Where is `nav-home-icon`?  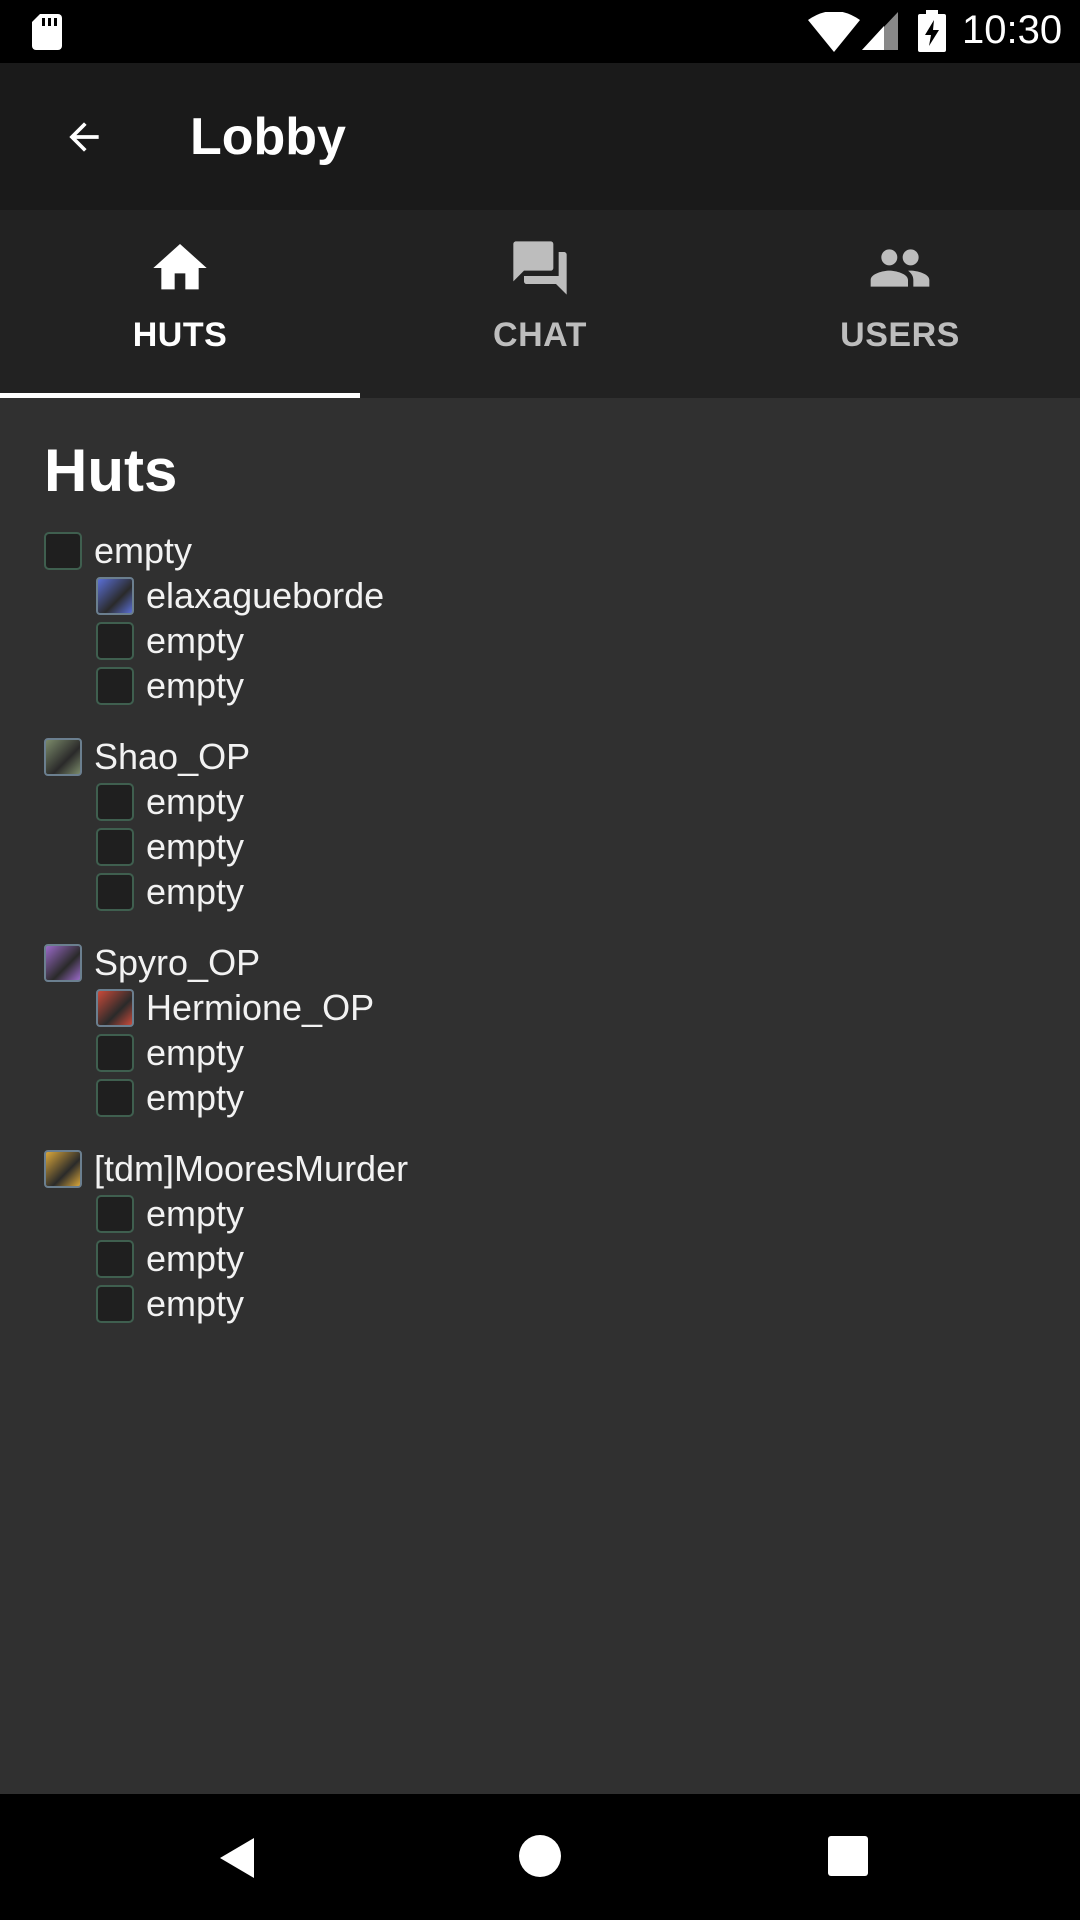
nav-home-icon is located at coordinates (540, 1856).